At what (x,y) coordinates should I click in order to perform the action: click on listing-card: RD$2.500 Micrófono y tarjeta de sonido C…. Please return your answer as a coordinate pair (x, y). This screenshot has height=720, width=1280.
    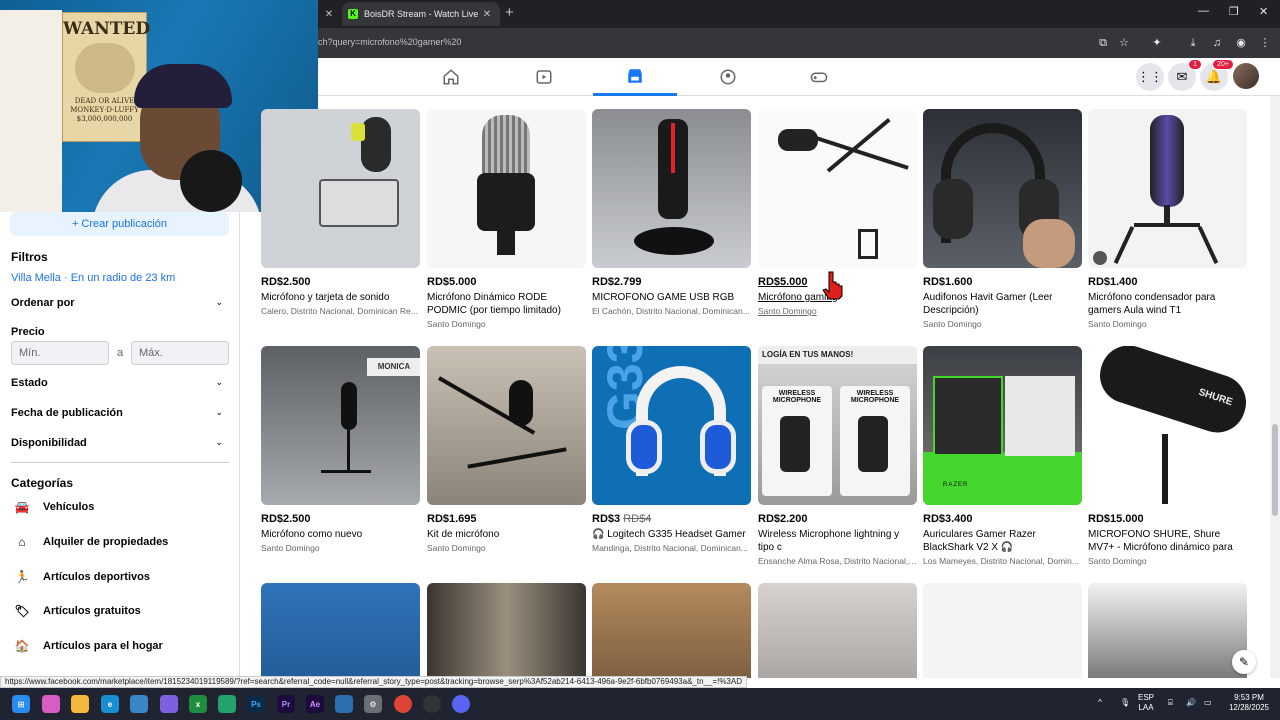
    Looking at the image, I should click on (340, 212).